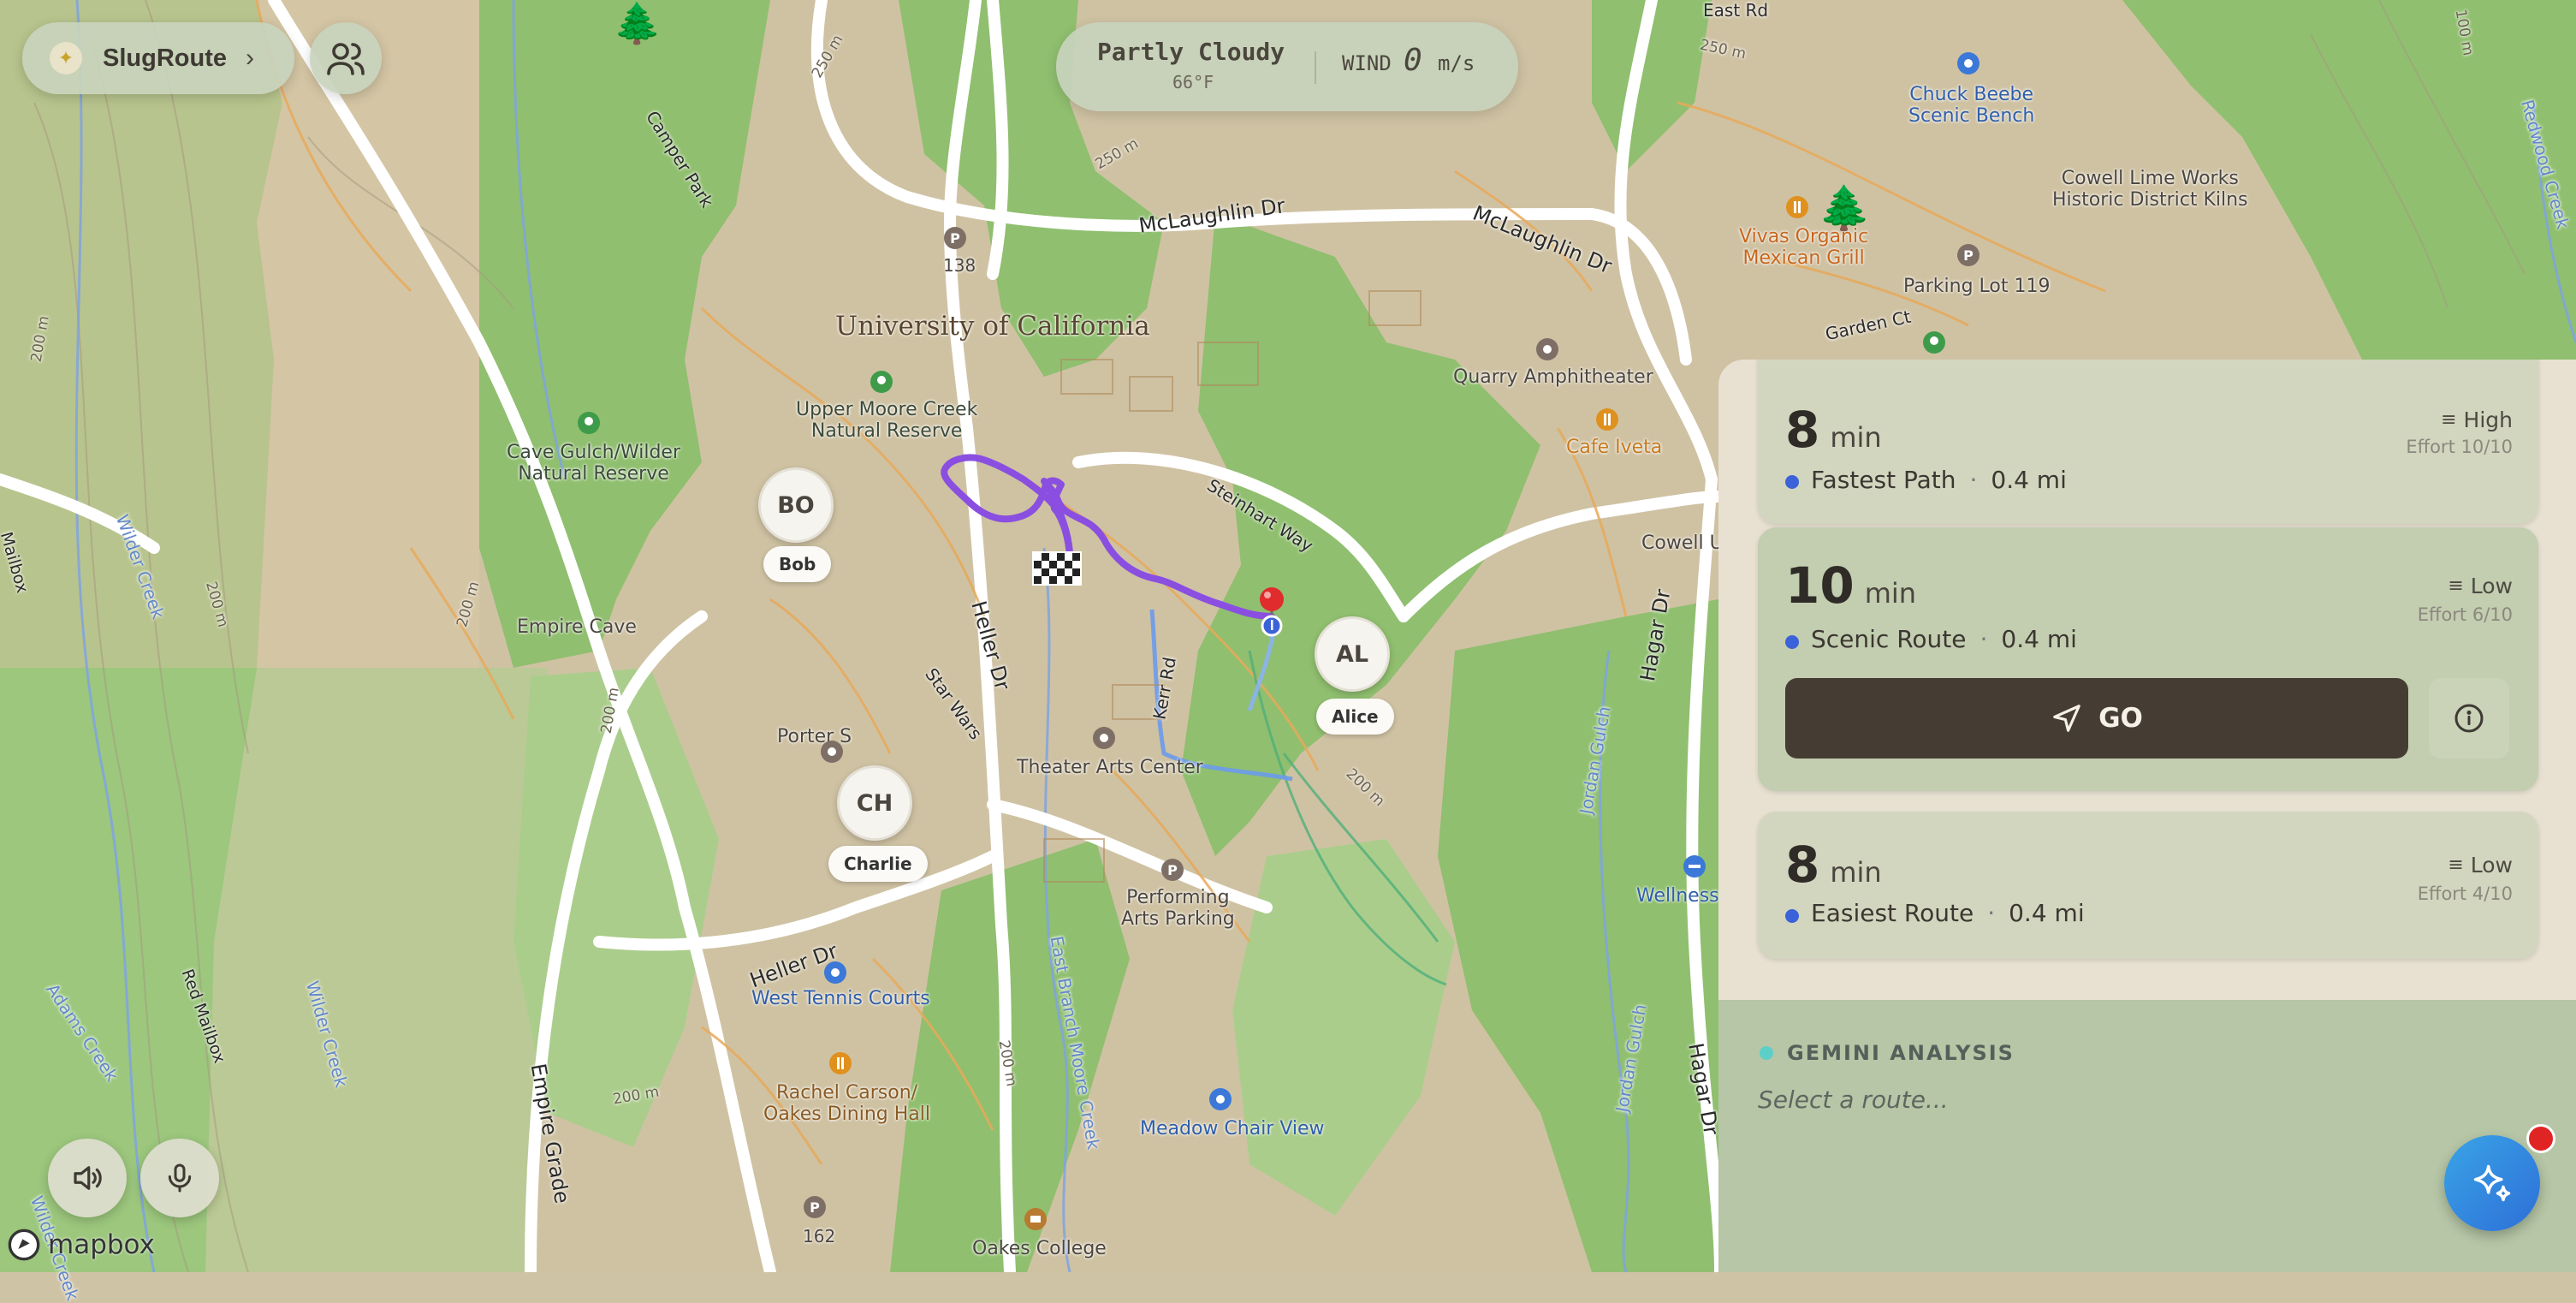 The height and width of the screenshot is (1303, 2576). I want to click on microphone-button, so click(179, 1178).